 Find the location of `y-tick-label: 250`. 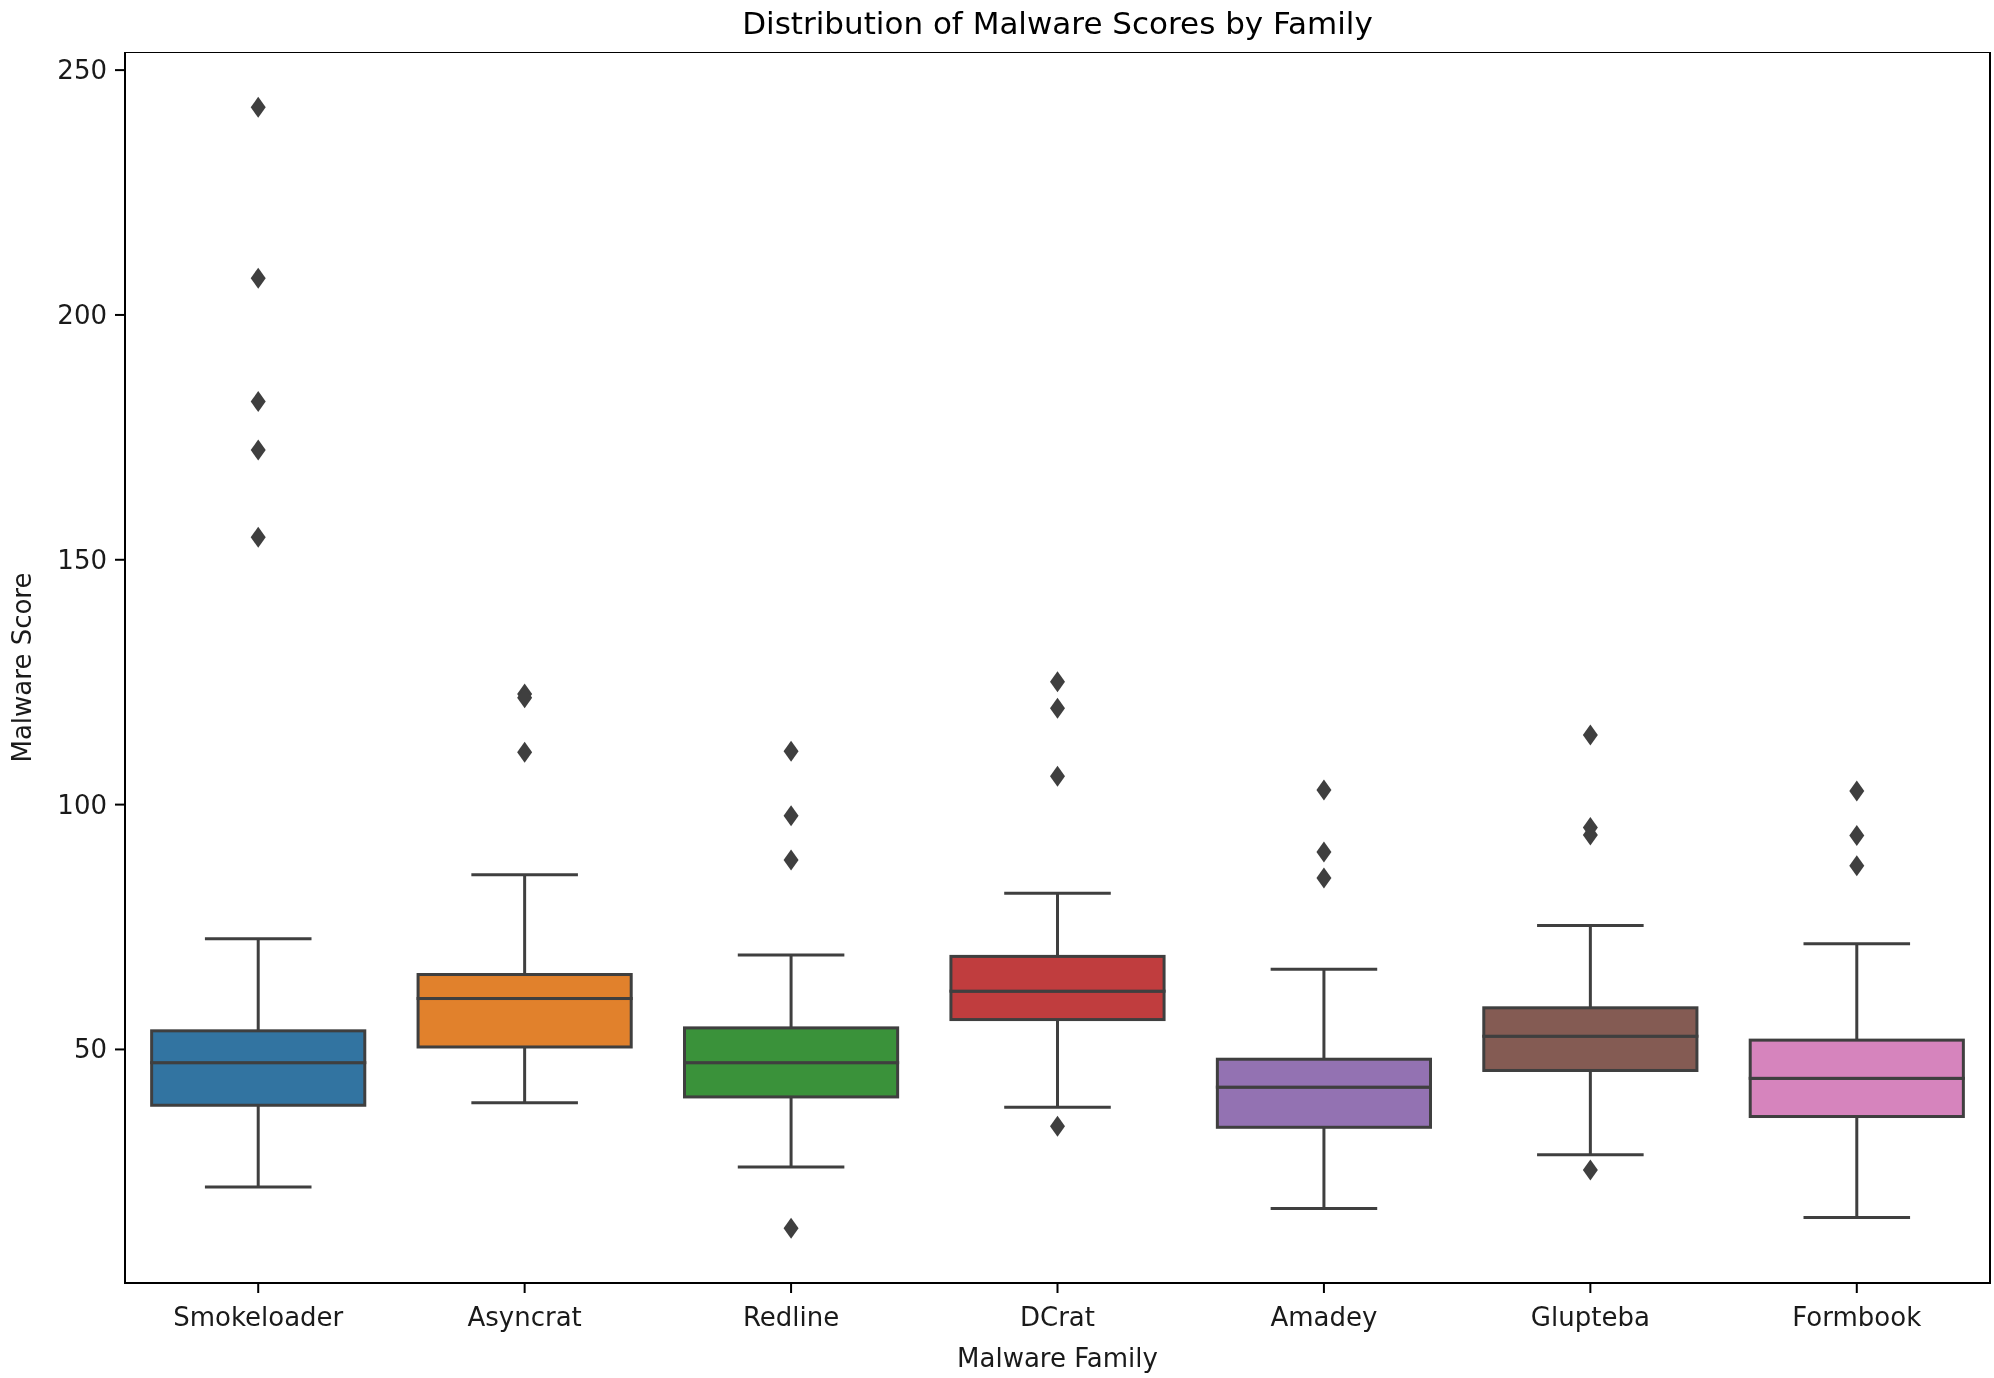

y-tick-label: 250 is located at coordinates (82, 70).